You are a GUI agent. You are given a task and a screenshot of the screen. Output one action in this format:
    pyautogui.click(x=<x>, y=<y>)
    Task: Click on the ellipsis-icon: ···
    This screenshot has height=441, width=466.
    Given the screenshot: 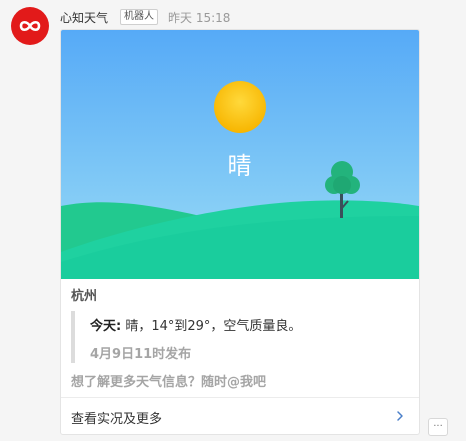 What is the action you would take?
    pyautogui.click(x=438, y=427)
    